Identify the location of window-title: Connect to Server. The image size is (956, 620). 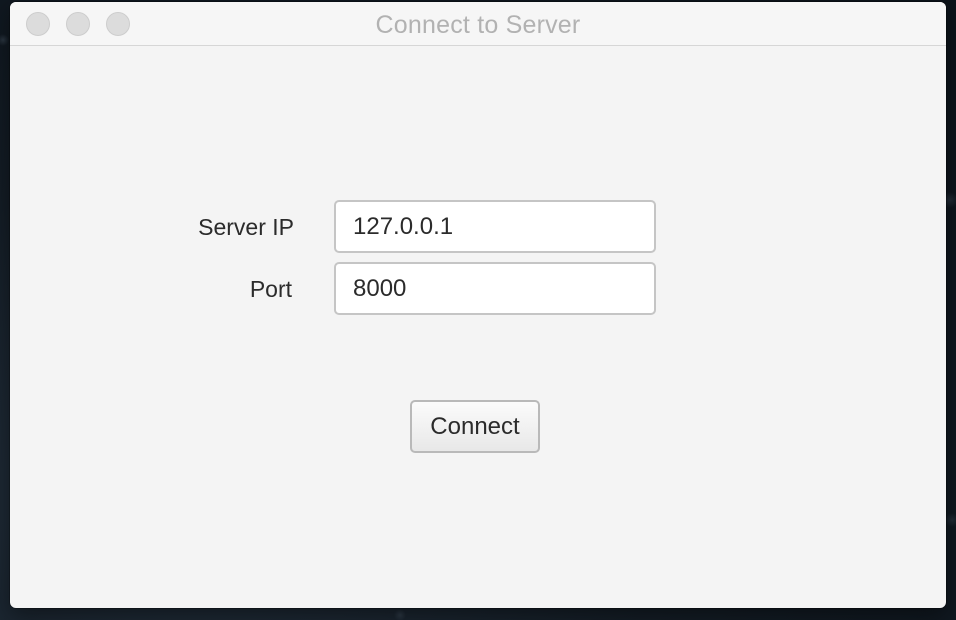
(478, 25).